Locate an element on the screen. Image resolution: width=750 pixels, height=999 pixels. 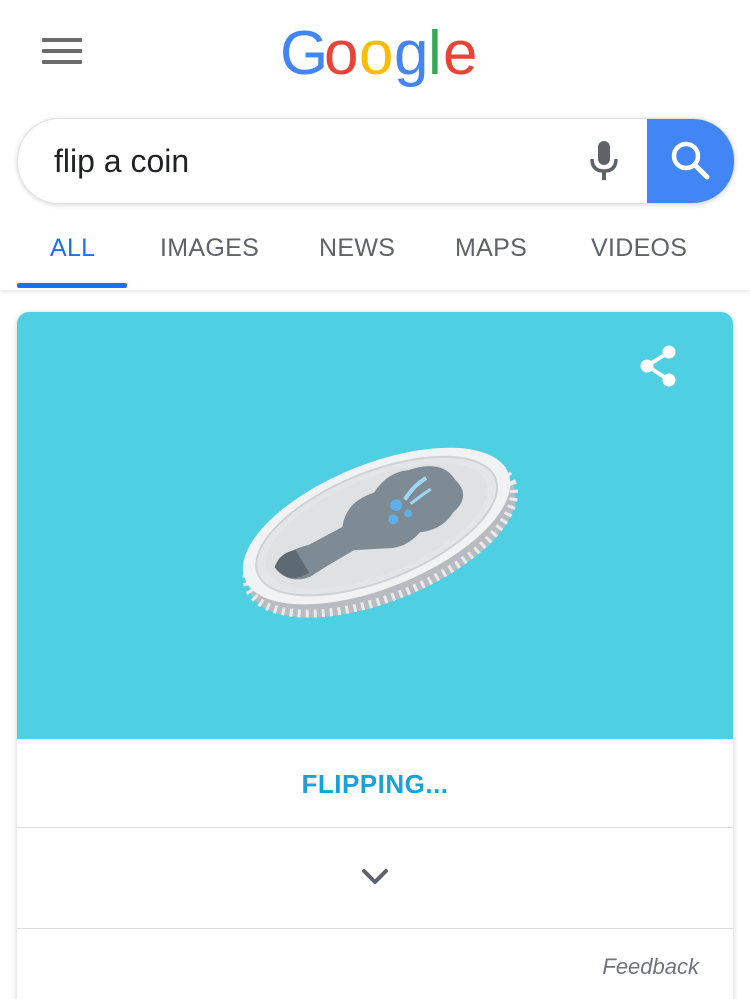
feedback-link: Feedback is located at coordinates (650, 967).